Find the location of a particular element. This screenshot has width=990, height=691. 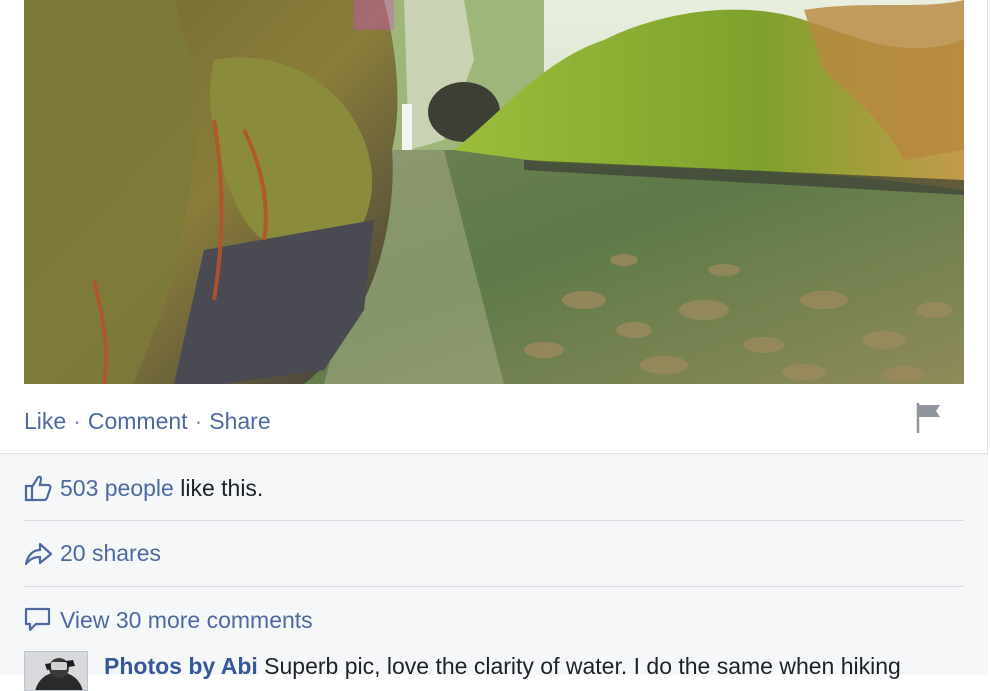

shares-link: 20 shares is located at coordinates (110, 553).